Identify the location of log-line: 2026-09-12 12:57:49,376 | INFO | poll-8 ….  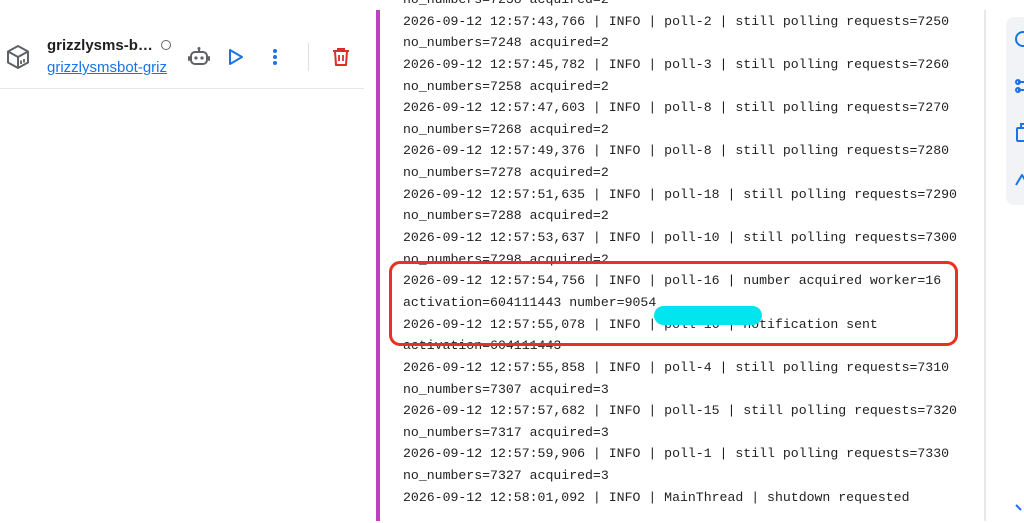
(676, 151).